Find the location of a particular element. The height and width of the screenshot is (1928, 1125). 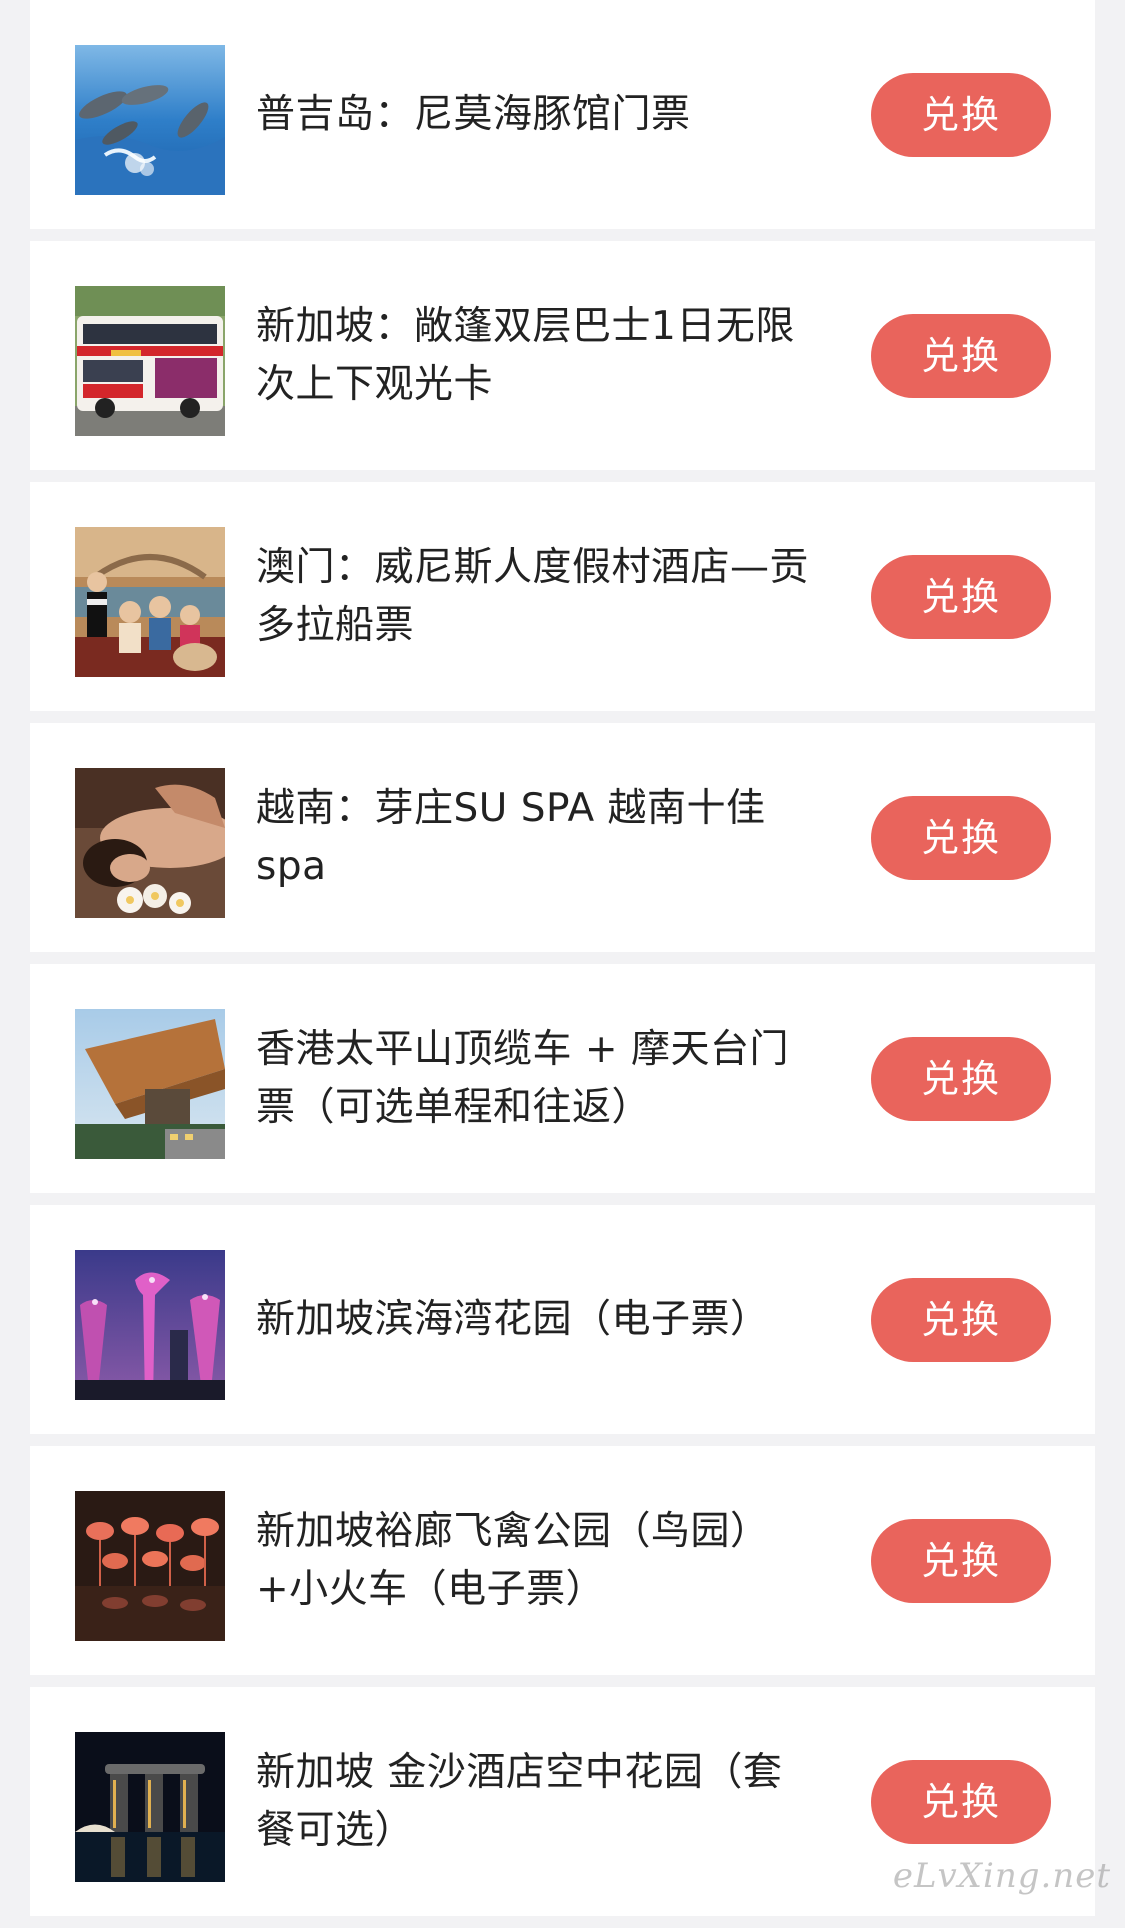

thumbnail-marina-bay-sands is located at coordinates (150, 1807).